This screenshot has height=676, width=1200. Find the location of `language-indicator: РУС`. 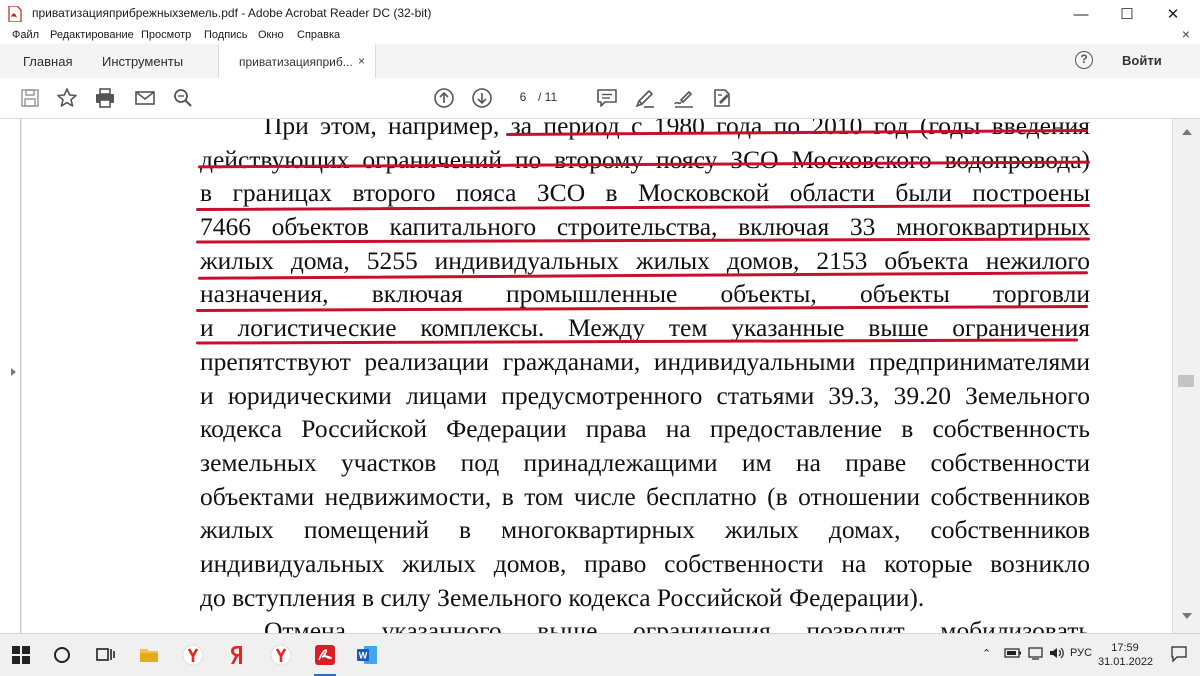

language-indicator: РУС is located at coordinates (1081, 653).